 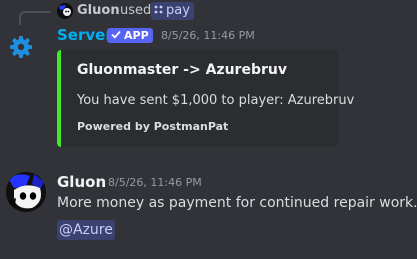 I want to click on checkmark-icon, so click(x=116, y=35).